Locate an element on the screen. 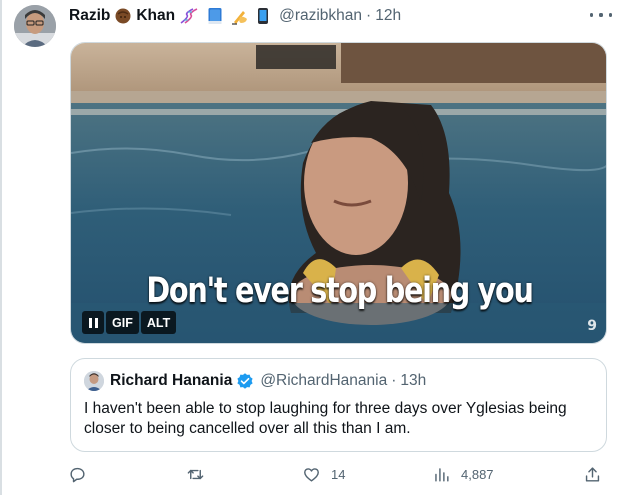 This screenshot has width=640, height=495. media-controls: GIF ALT is located at coordinates (129, 322).